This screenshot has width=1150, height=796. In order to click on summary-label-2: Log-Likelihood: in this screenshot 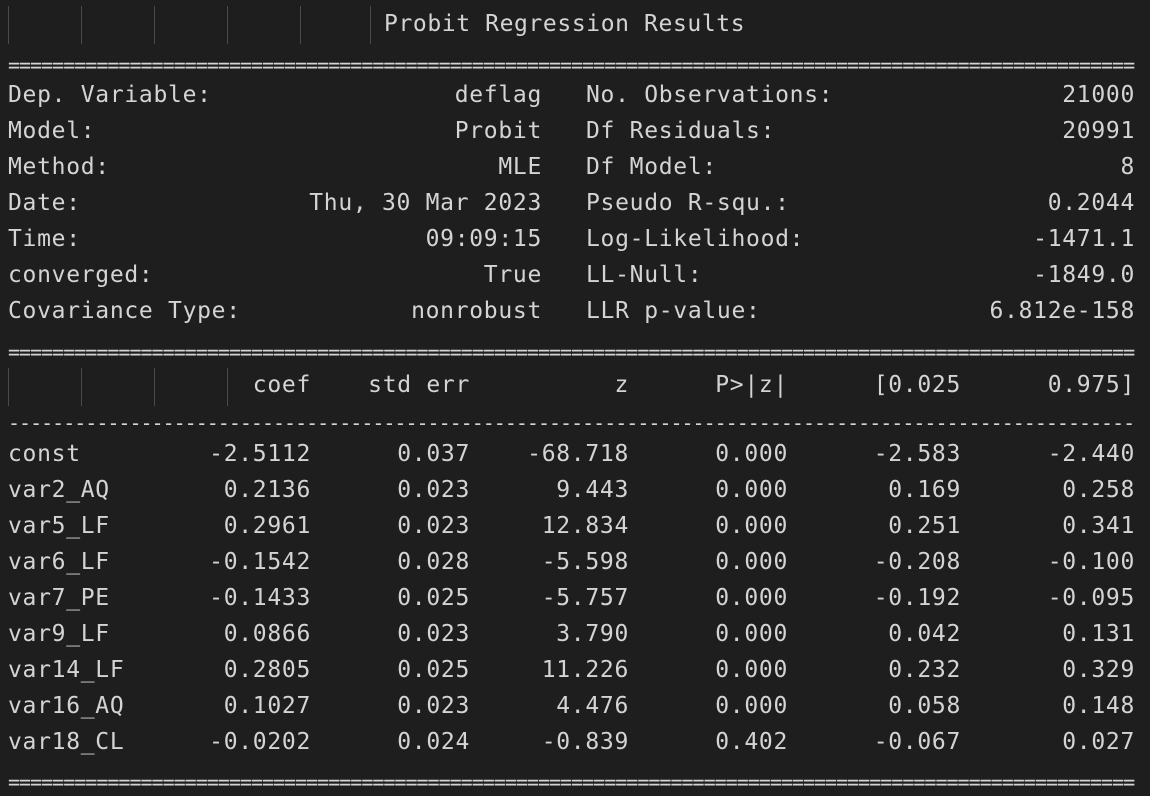, I will do `click(695, 239)`.